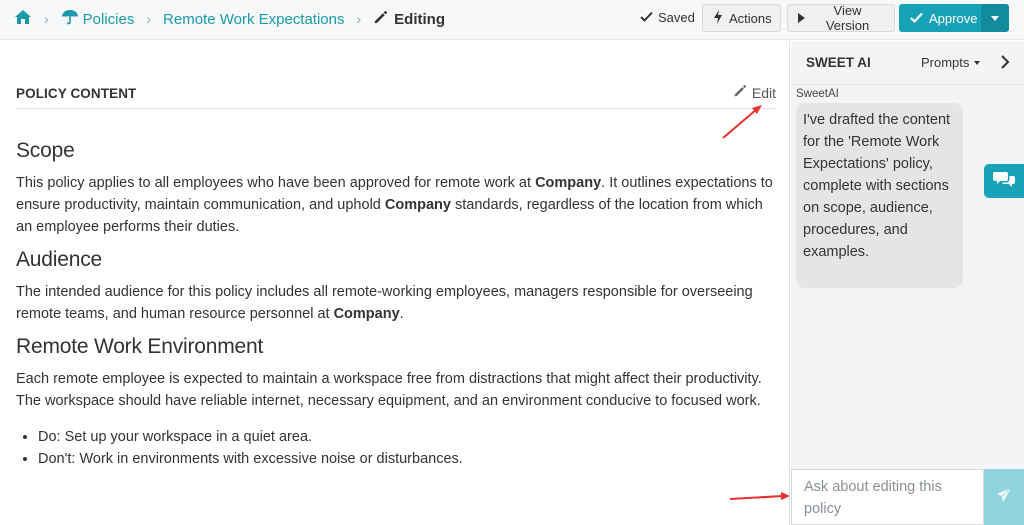 This screenshot has height=525, width=1024. What do you see at coordinates (419, 19) in the screenshot?
I see `breadcrumb-current-label: Editing` at bounding box center [419, 19].